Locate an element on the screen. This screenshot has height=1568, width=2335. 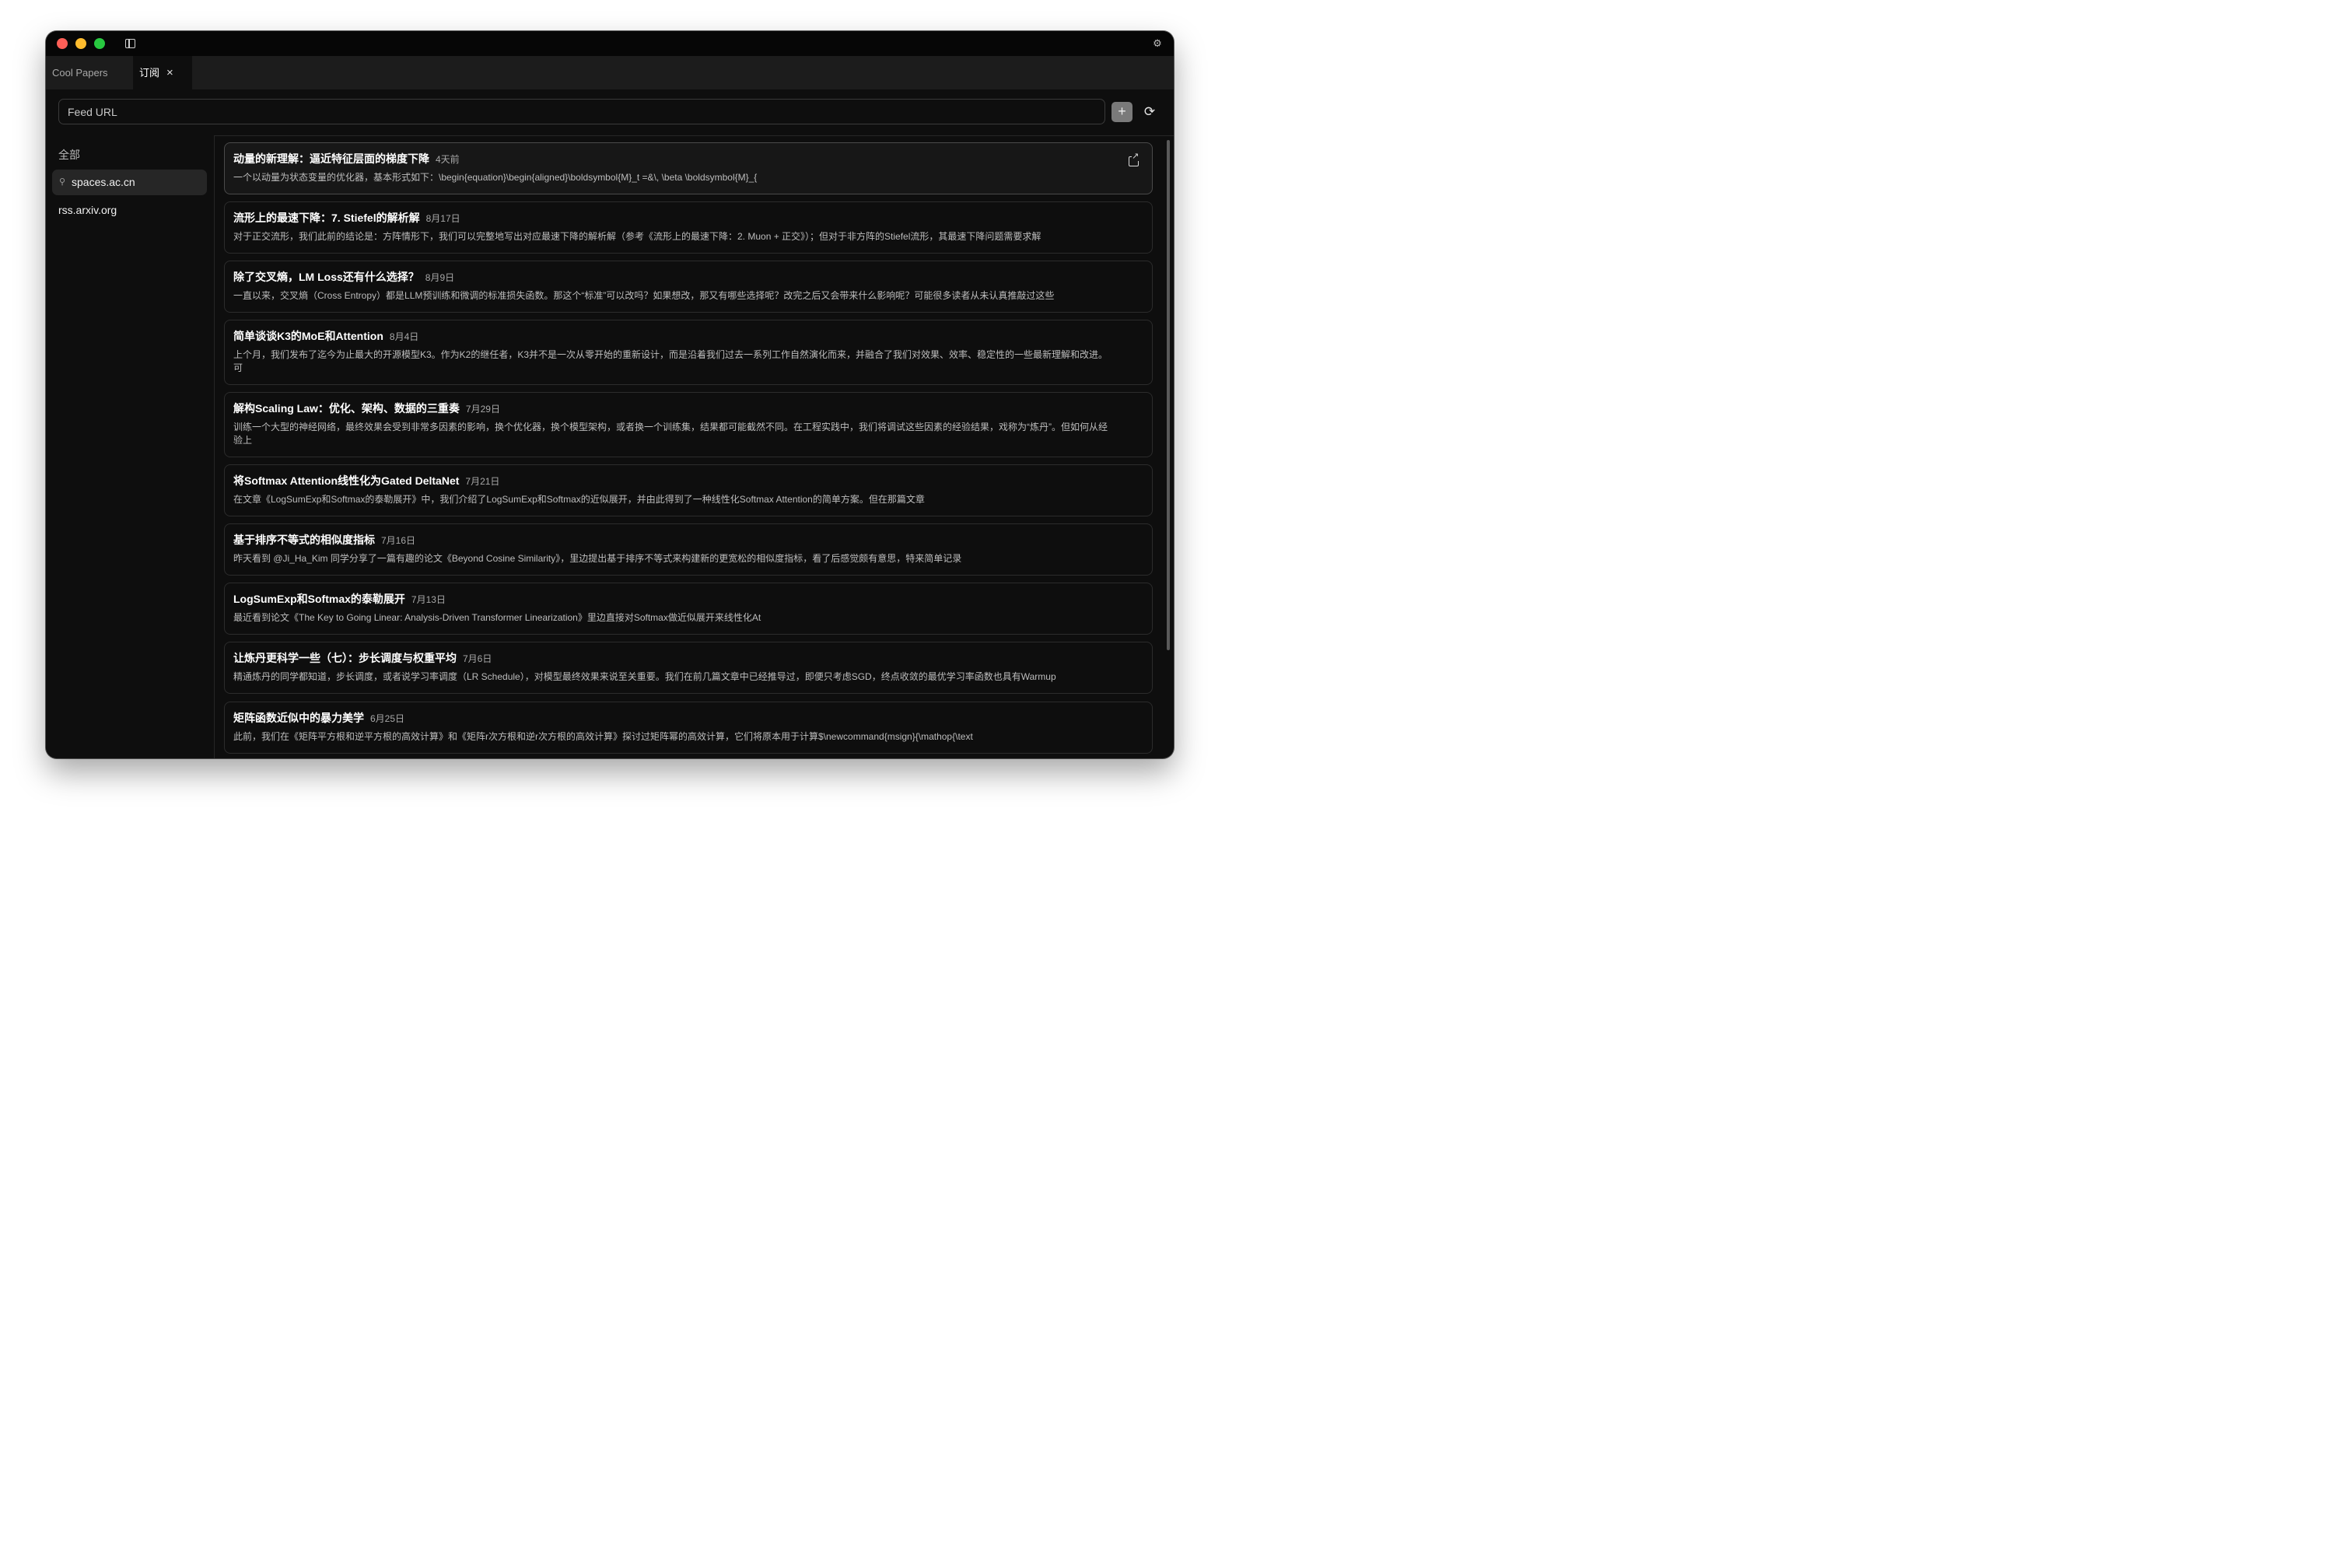
article-title: LogSumExp和Softmax的泰勒展开 is located at coordinates (319, 599).